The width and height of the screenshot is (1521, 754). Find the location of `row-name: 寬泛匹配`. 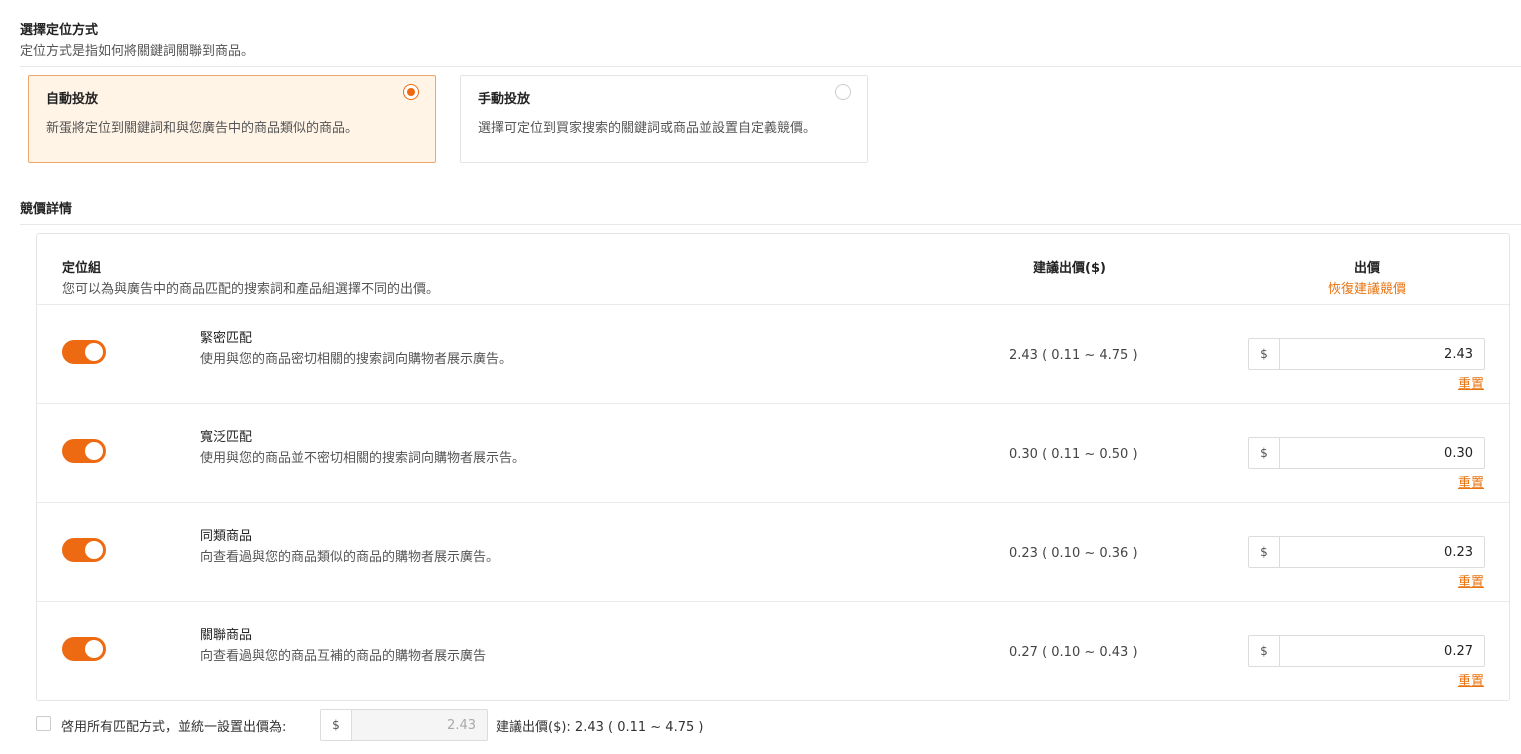

row-name: 寬泛匹配 is located at coordinates (226, 437).